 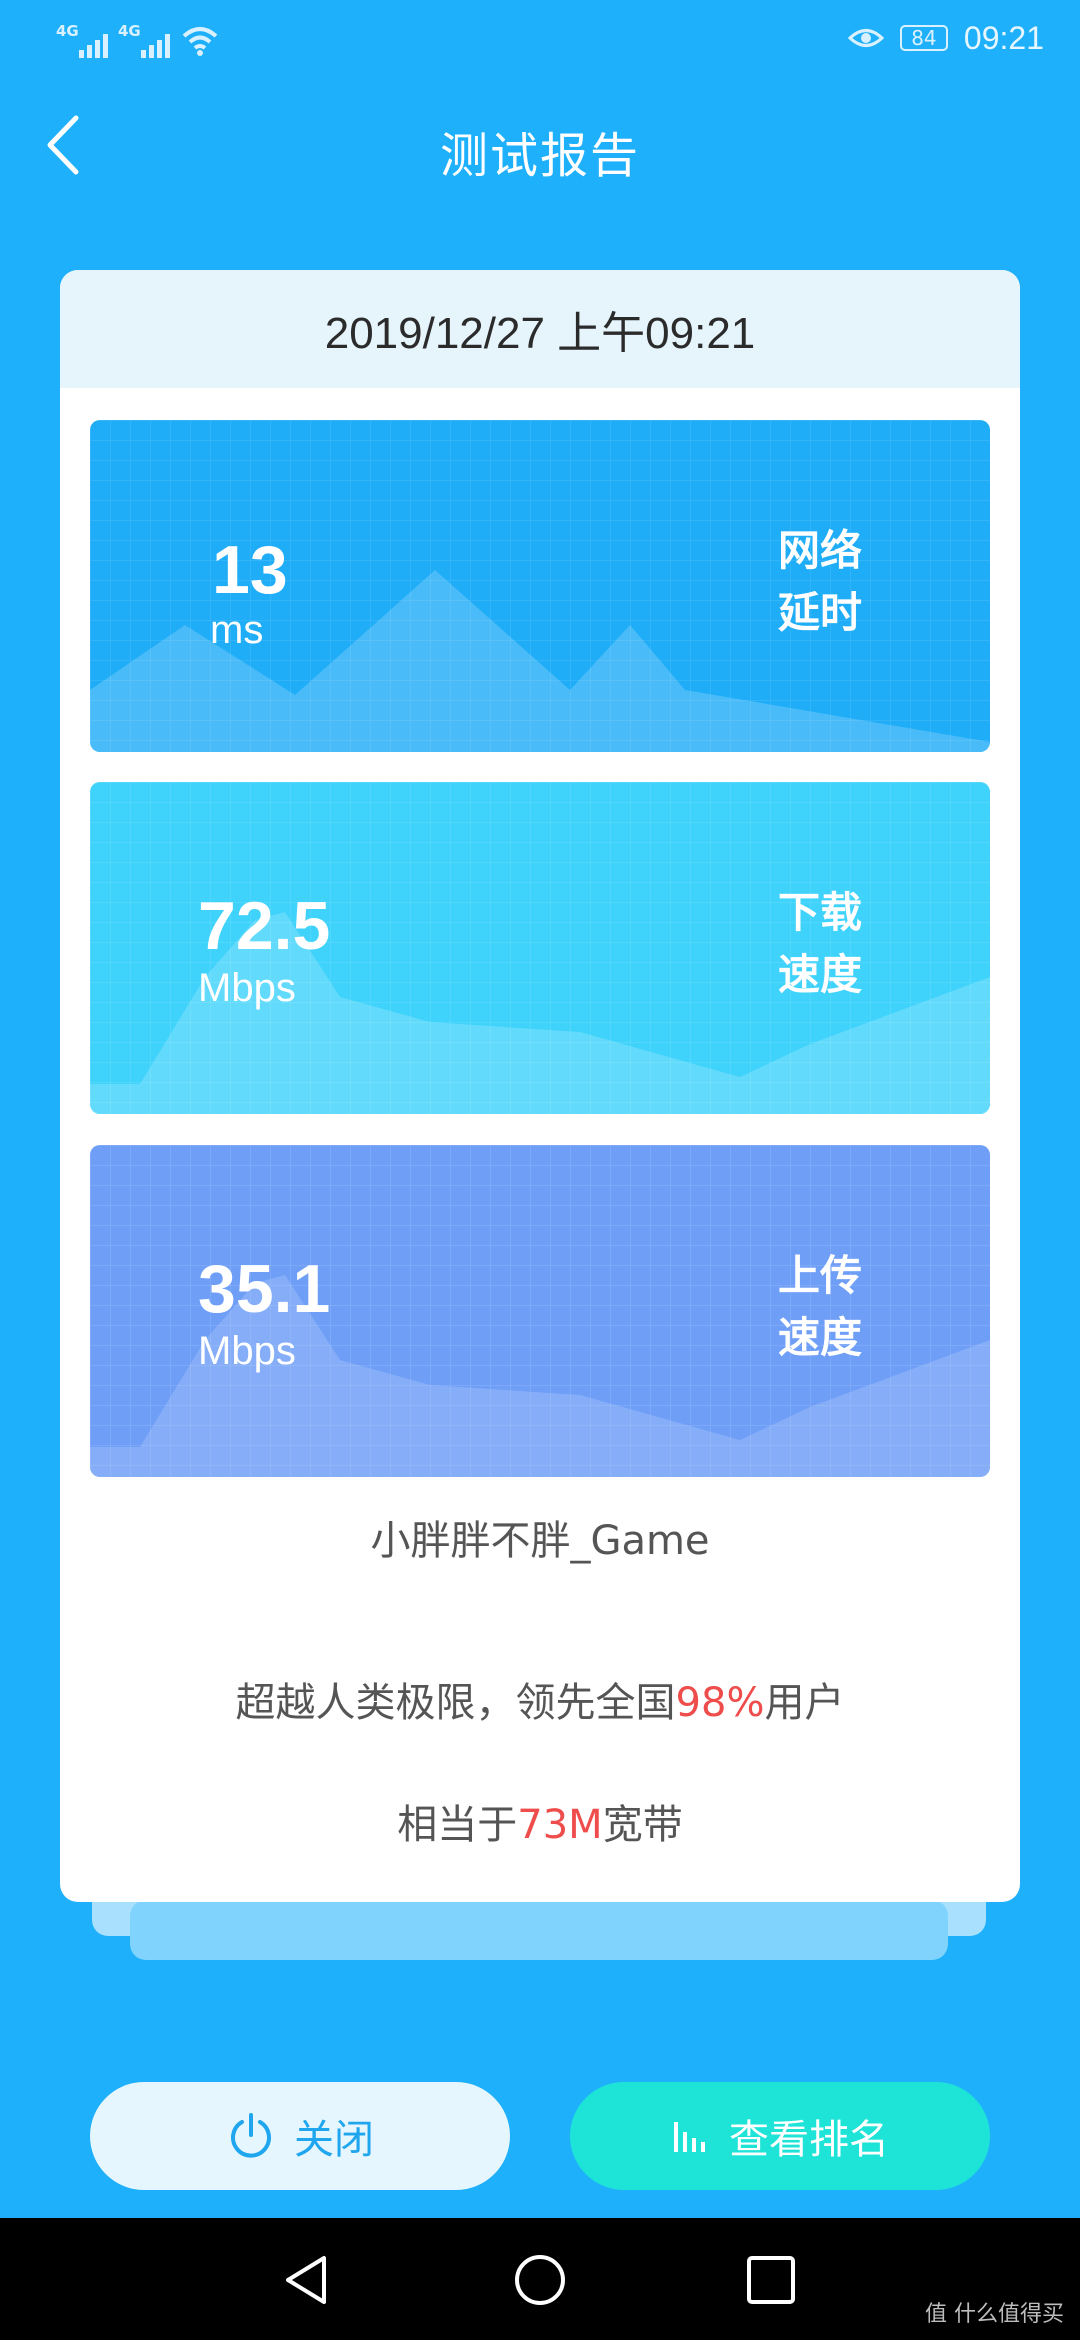 What do you see at coordinates (264, 1289) in the screenshot?
I see `upload-value: 35.1` at bounding box center [264, 1289].